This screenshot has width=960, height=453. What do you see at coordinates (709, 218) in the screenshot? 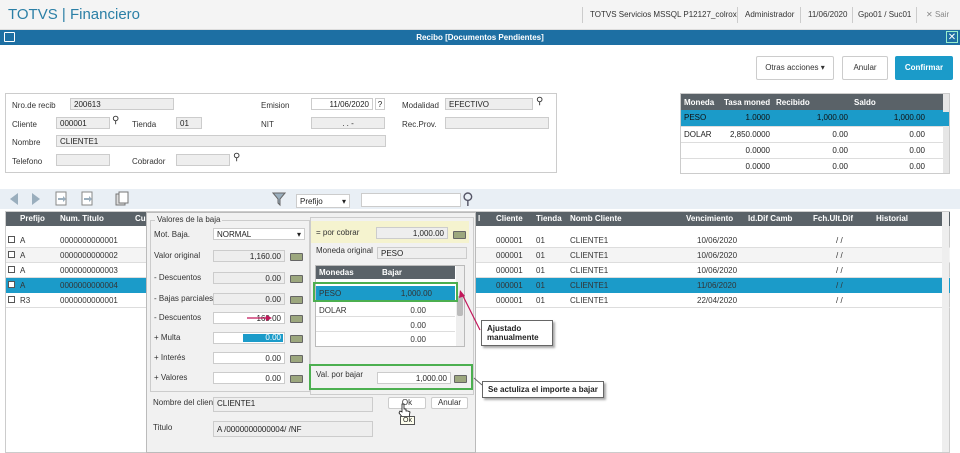
I see `grid-header-vencimiento: Vencimiento` at bounding box center [709, 218].